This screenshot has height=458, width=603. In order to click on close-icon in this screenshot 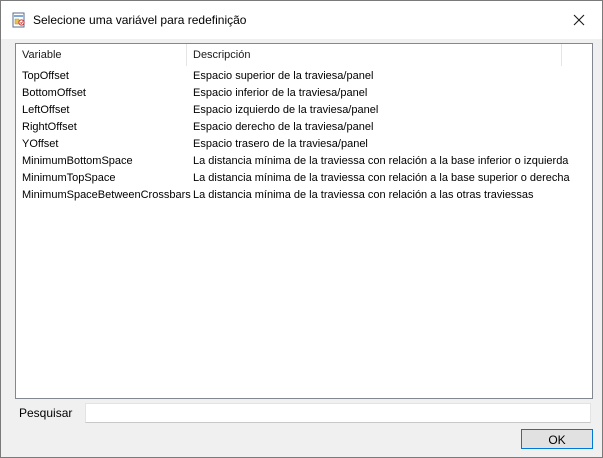, I will do `click(579, 20)`.